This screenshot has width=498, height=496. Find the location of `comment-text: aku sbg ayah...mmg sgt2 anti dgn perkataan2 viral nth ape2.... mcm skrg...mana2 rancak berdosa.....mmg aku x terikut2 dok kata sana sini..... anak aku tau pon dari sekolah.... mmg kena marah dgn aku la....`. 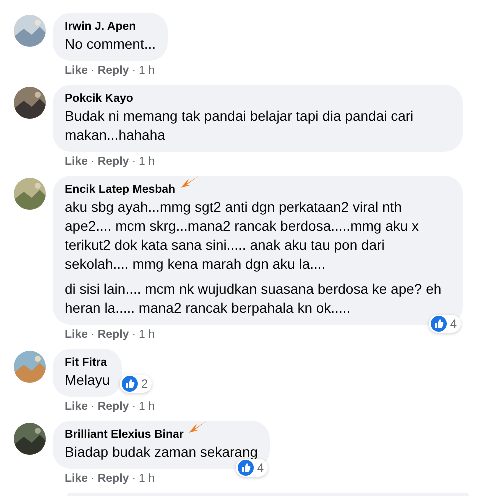

comment-text: aku sbg ayah...mmg sgt2 anti dgn perkataan2 viral nth ape2.... mcm skrg...mana2 rancak berdosa.....mmg aku x terikut2 dok kata sana sini..... anak aku tau pon dari sekolah.... mmg kena marah dgn aku la.... is located at coordinates (242, 236).